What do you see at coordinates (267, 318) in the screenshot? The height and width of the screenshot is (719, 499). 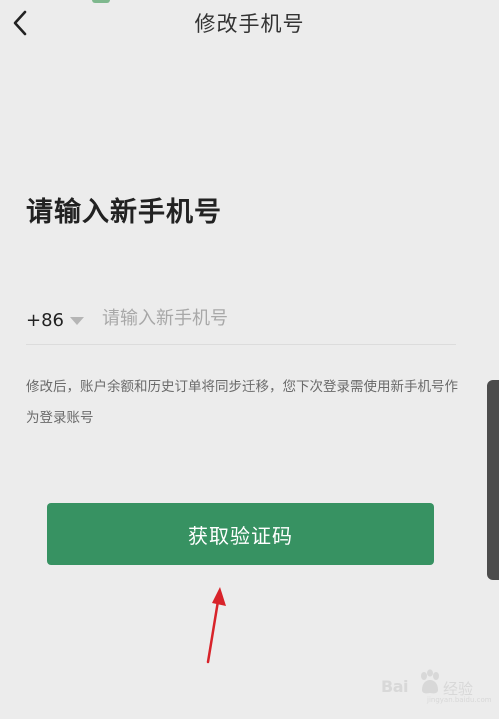 I see `phone-number-input` at bounding box center [267, 318].